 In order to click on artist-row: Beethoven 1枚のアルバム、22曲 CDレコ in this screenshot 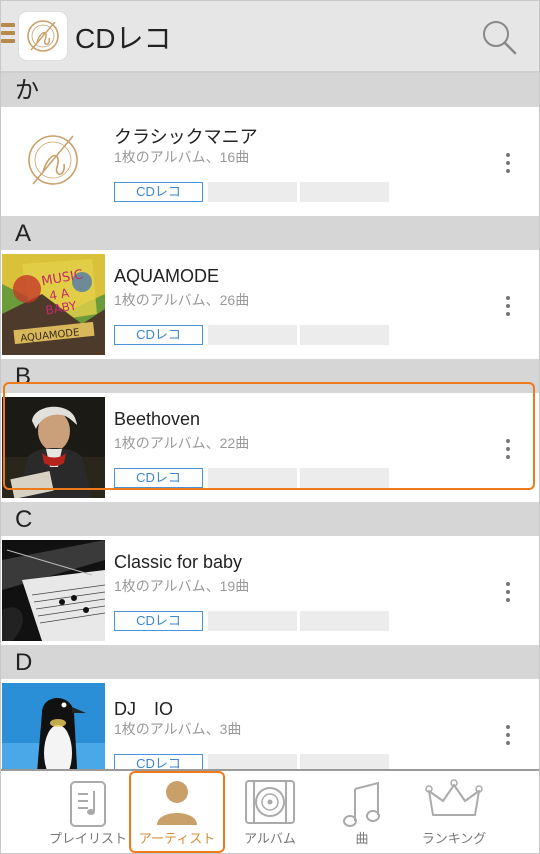, I will do `click(270, 442)`.